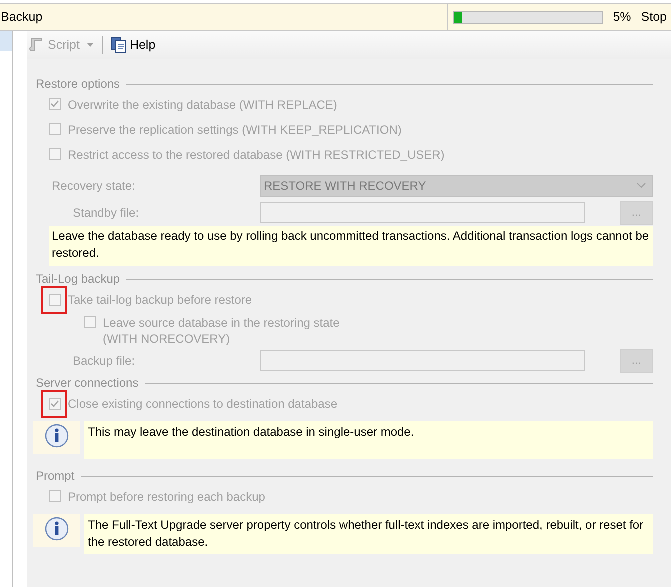 The width and height of the screenshot is (671, 587). Describe the element at coordinates (203, 105) in the screenshot. I see `checkbox-label: Overwrite the existing database (WITH REPLACE)` at that location.